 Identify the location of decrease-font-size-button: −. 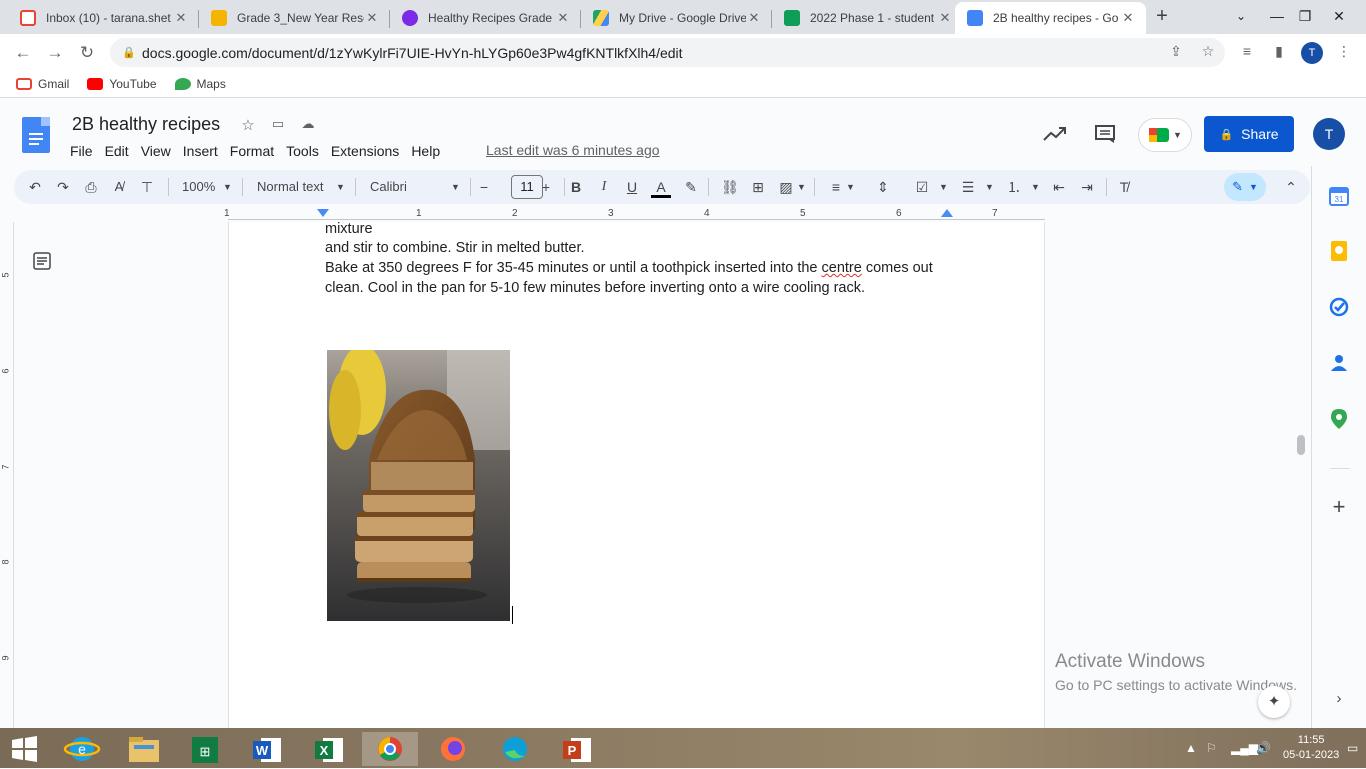
(484, 187).